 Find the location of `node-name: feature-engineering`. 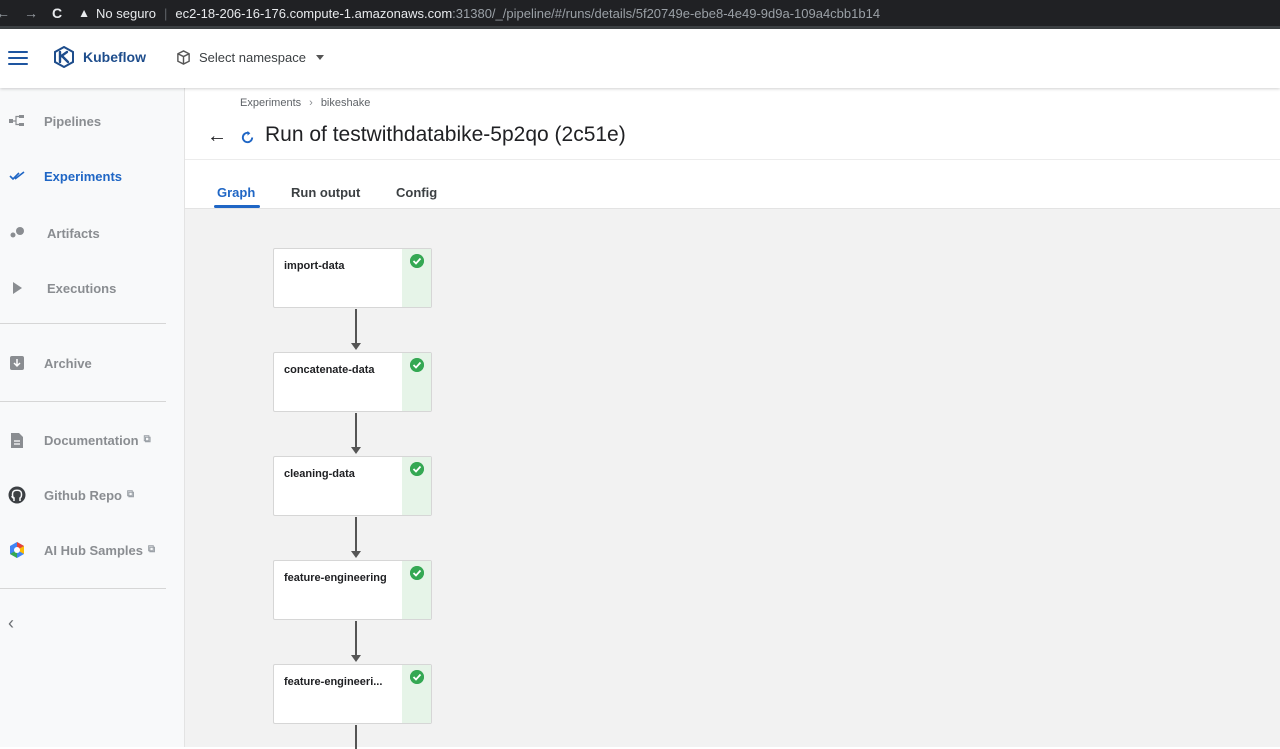

node-name: feature-engineering is located at coordinates (335, 578).